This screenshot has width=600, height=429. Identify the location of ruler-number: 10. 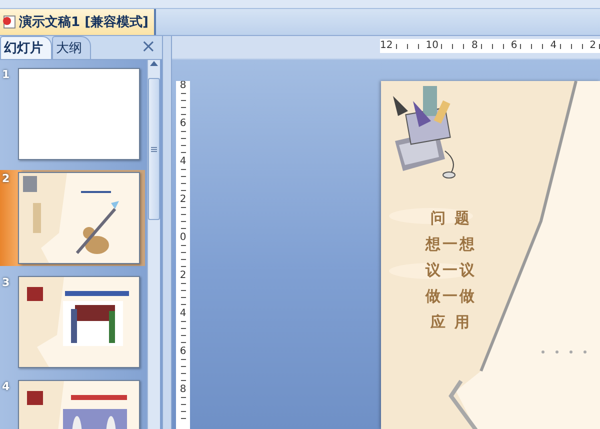
(432, 46).